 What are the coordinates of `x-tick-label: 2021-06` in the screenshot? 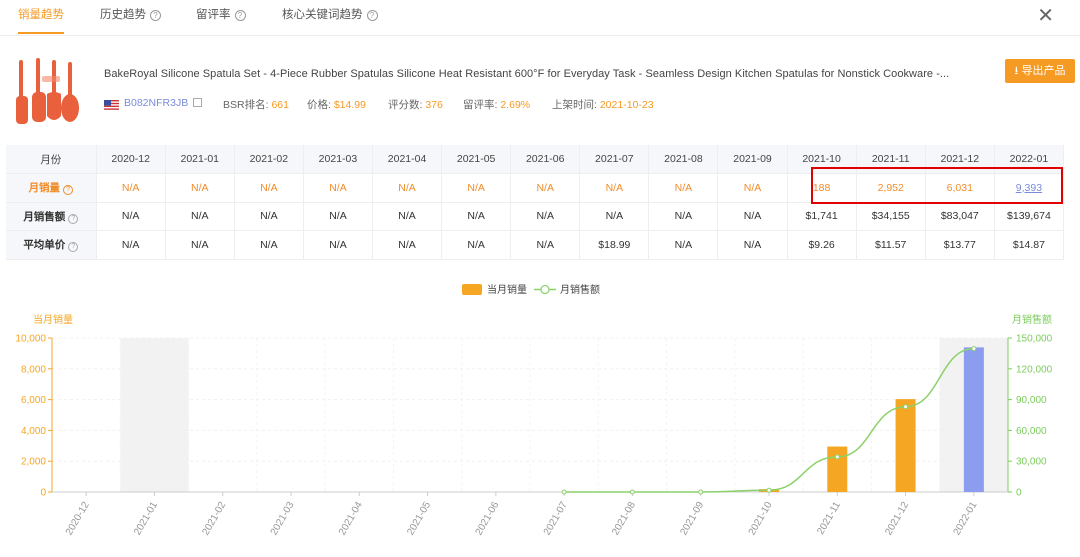 It's located at (488, 519).